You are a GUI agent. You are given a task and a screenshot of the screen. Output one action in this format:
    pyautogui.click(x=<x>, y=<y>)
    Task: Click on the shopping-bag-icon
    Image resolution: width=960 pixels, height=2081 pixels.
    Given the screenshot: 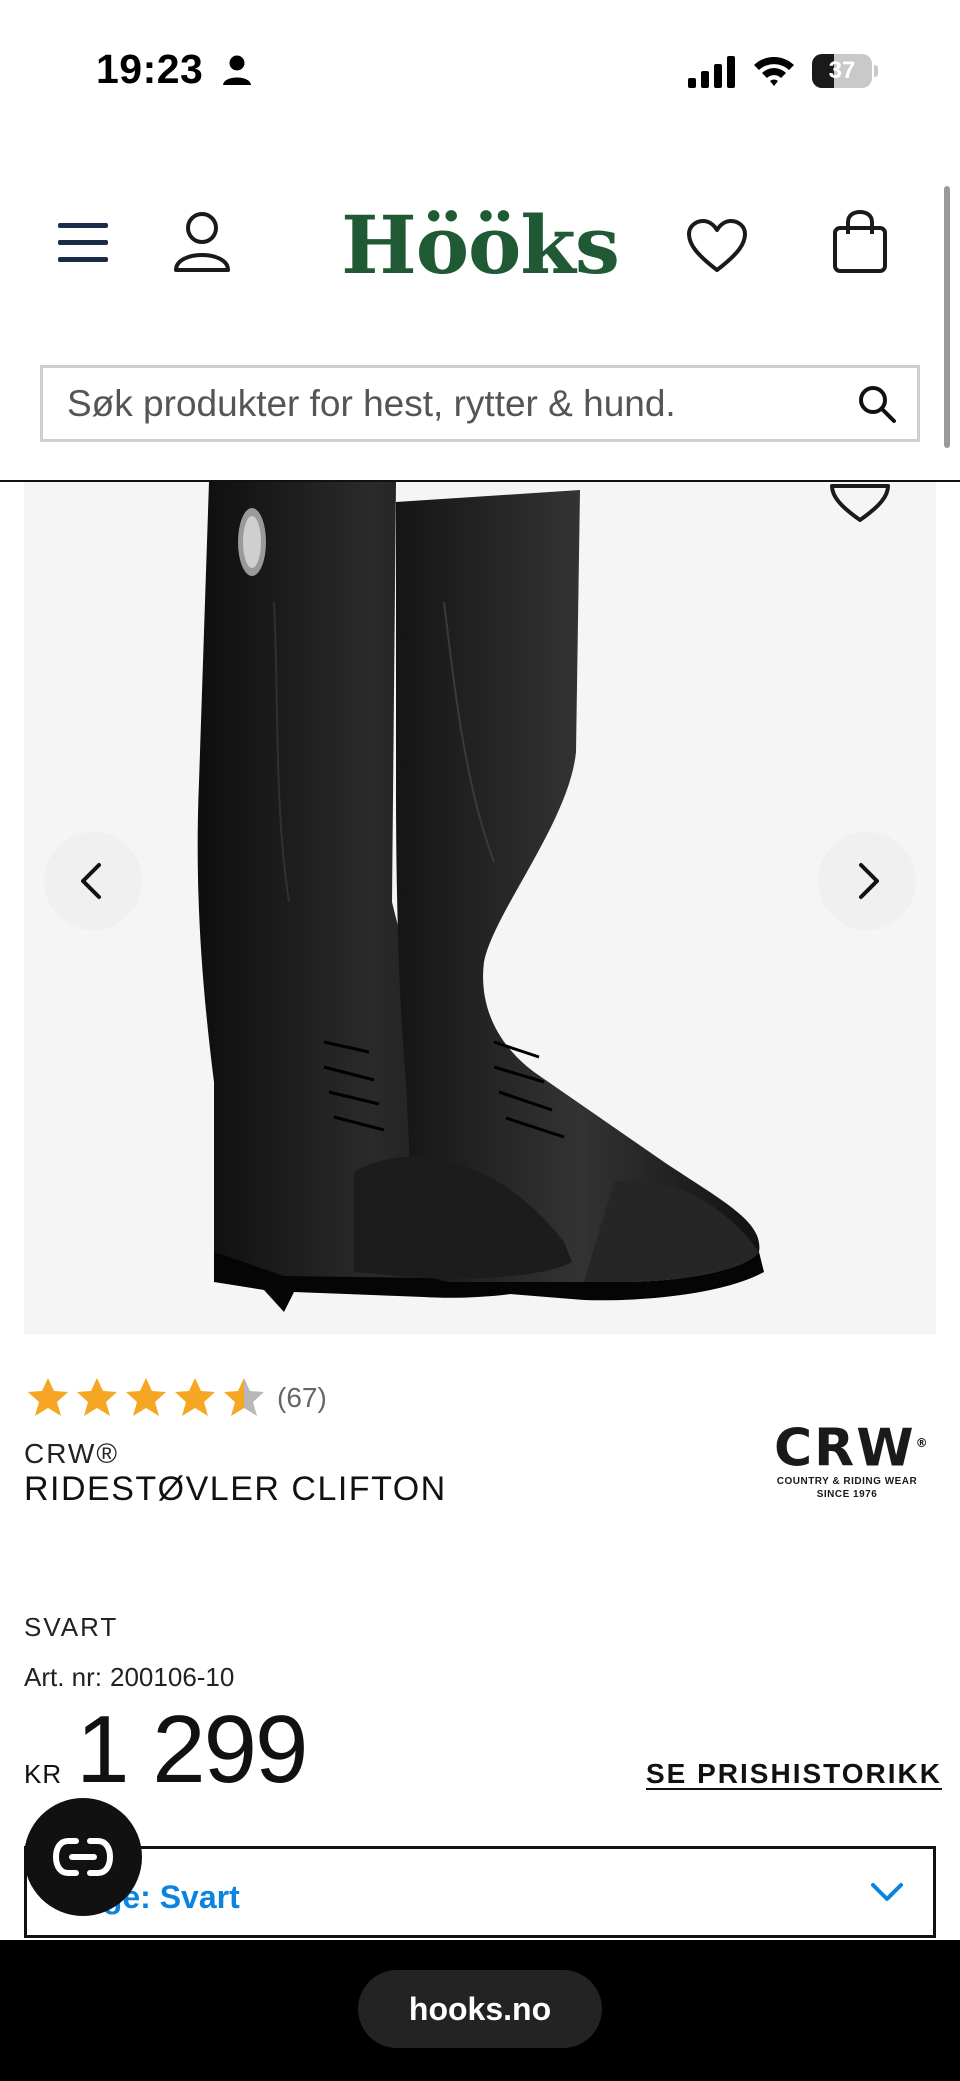 What is the action you would take?
    pyautogui.click(x=860, y=242)
    